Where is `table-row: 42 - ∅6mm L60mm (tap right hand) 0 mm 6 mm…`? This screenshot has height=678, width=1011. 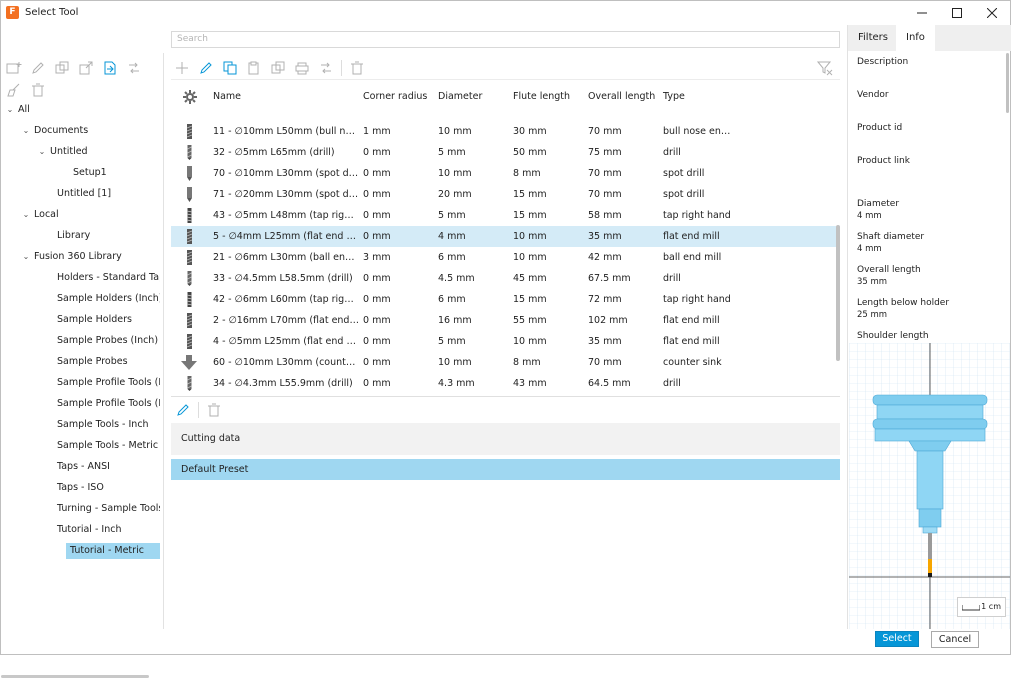 table-row: 42 - ∅6mm L60mm (tap right hand) 0 mm 6 mm… is located at coordinates (503, 299).